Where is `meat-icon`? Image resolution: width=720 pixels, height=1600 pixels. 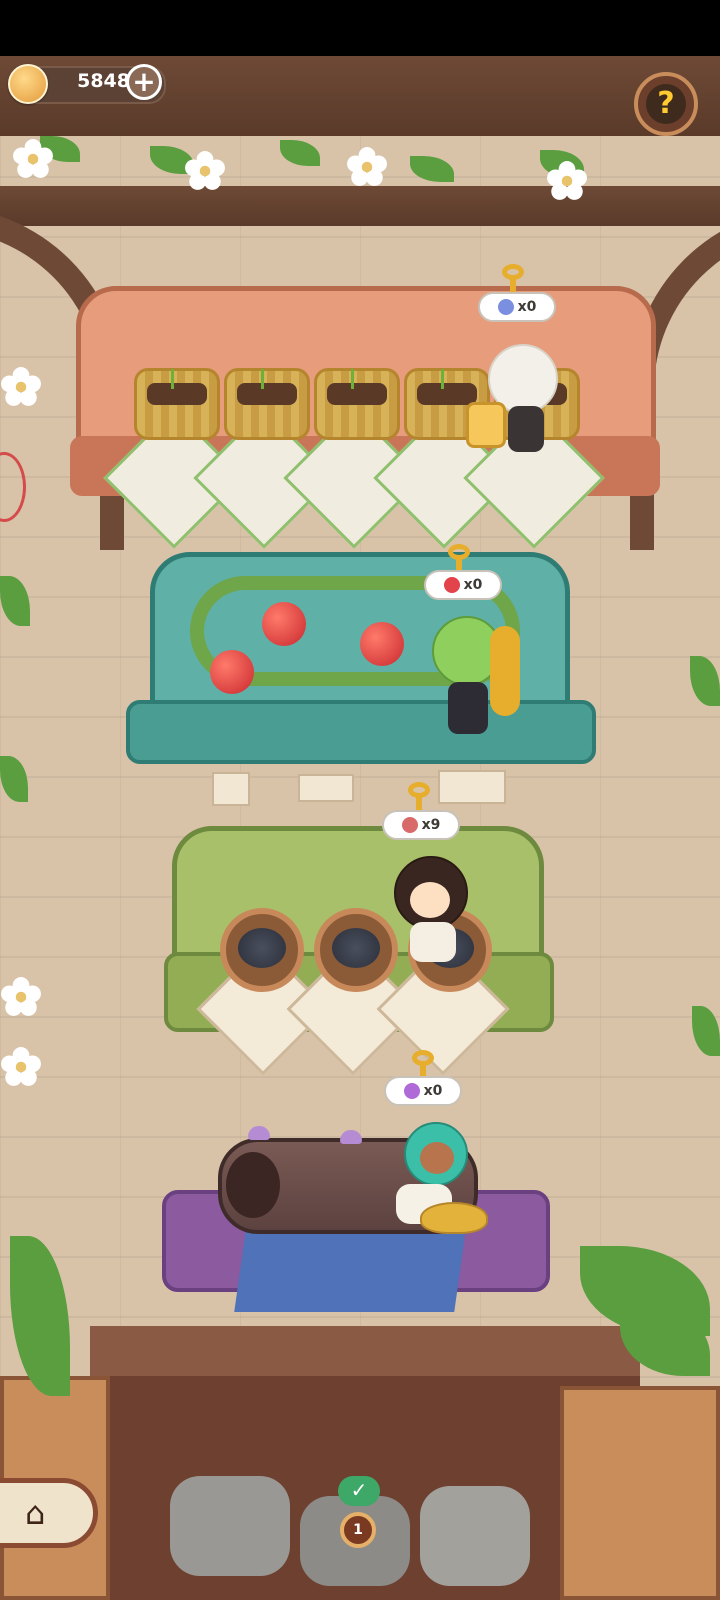
meat-icon is located at coordinates (409, 825).